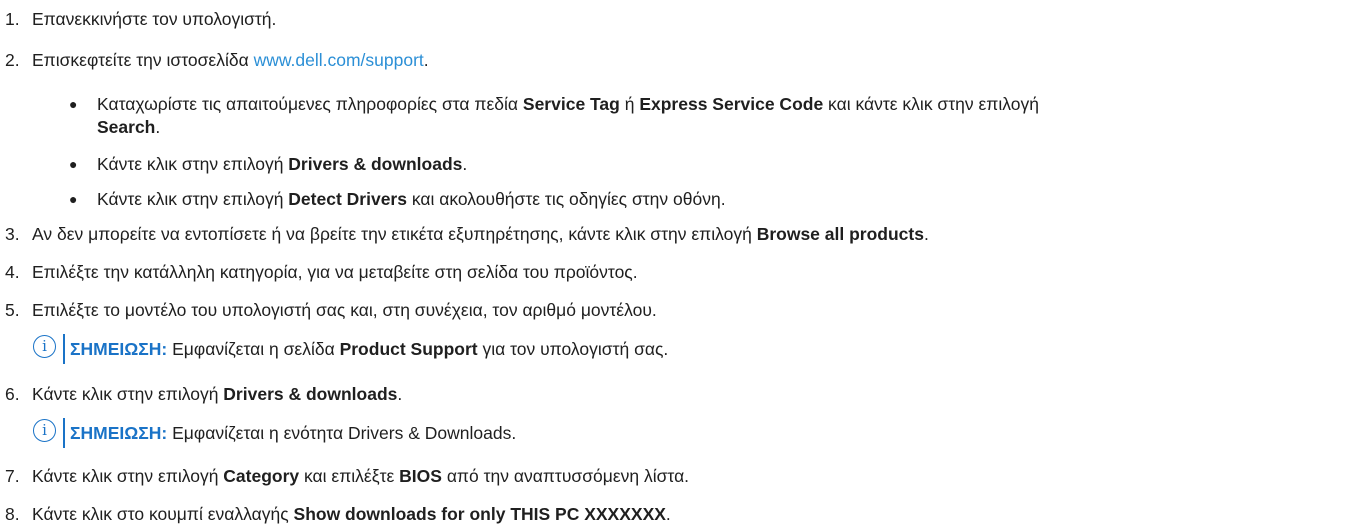  What do you see at coordinates (931, 104) in the screenshot?
I see `text-segment: και κάντε κλικ στην επιλογή` at bounding box center [931, 104].